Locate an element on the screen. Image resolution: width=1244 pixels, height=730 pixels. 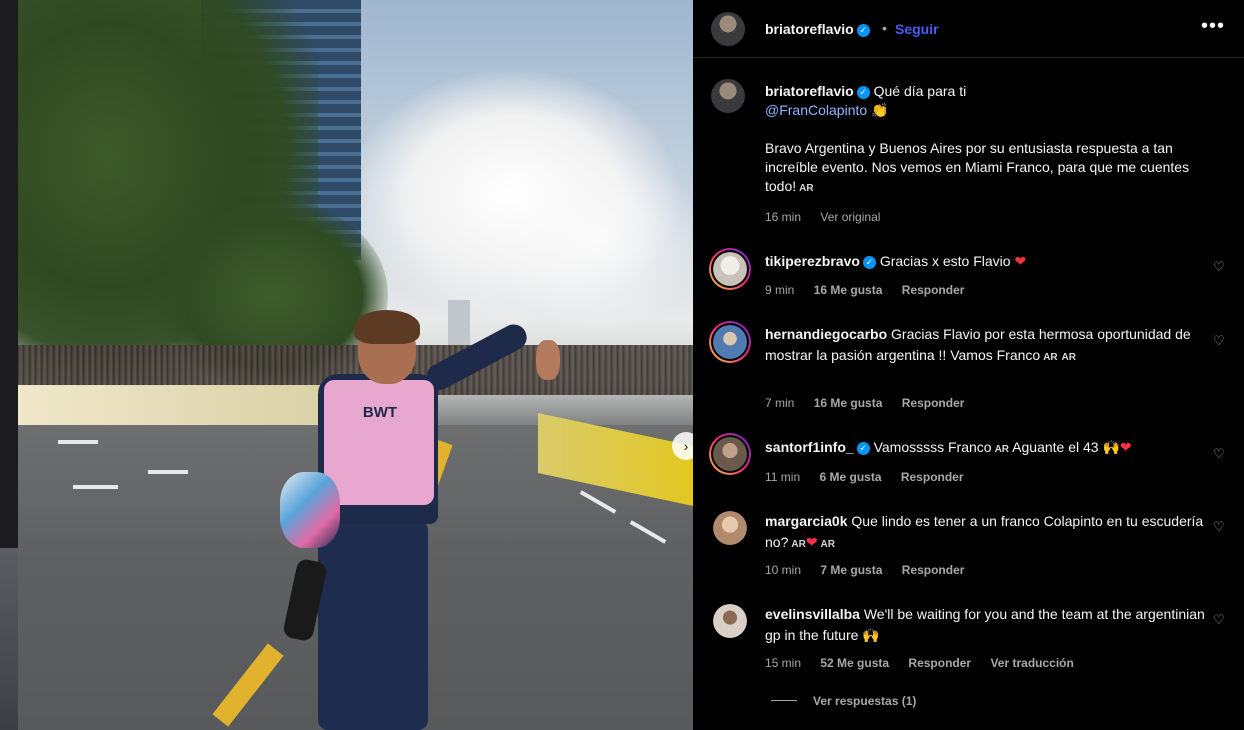
comment-item: tikiperezbravo ✓ Gracias x esto Flavio ❤ is located at coordinates (985, 261).